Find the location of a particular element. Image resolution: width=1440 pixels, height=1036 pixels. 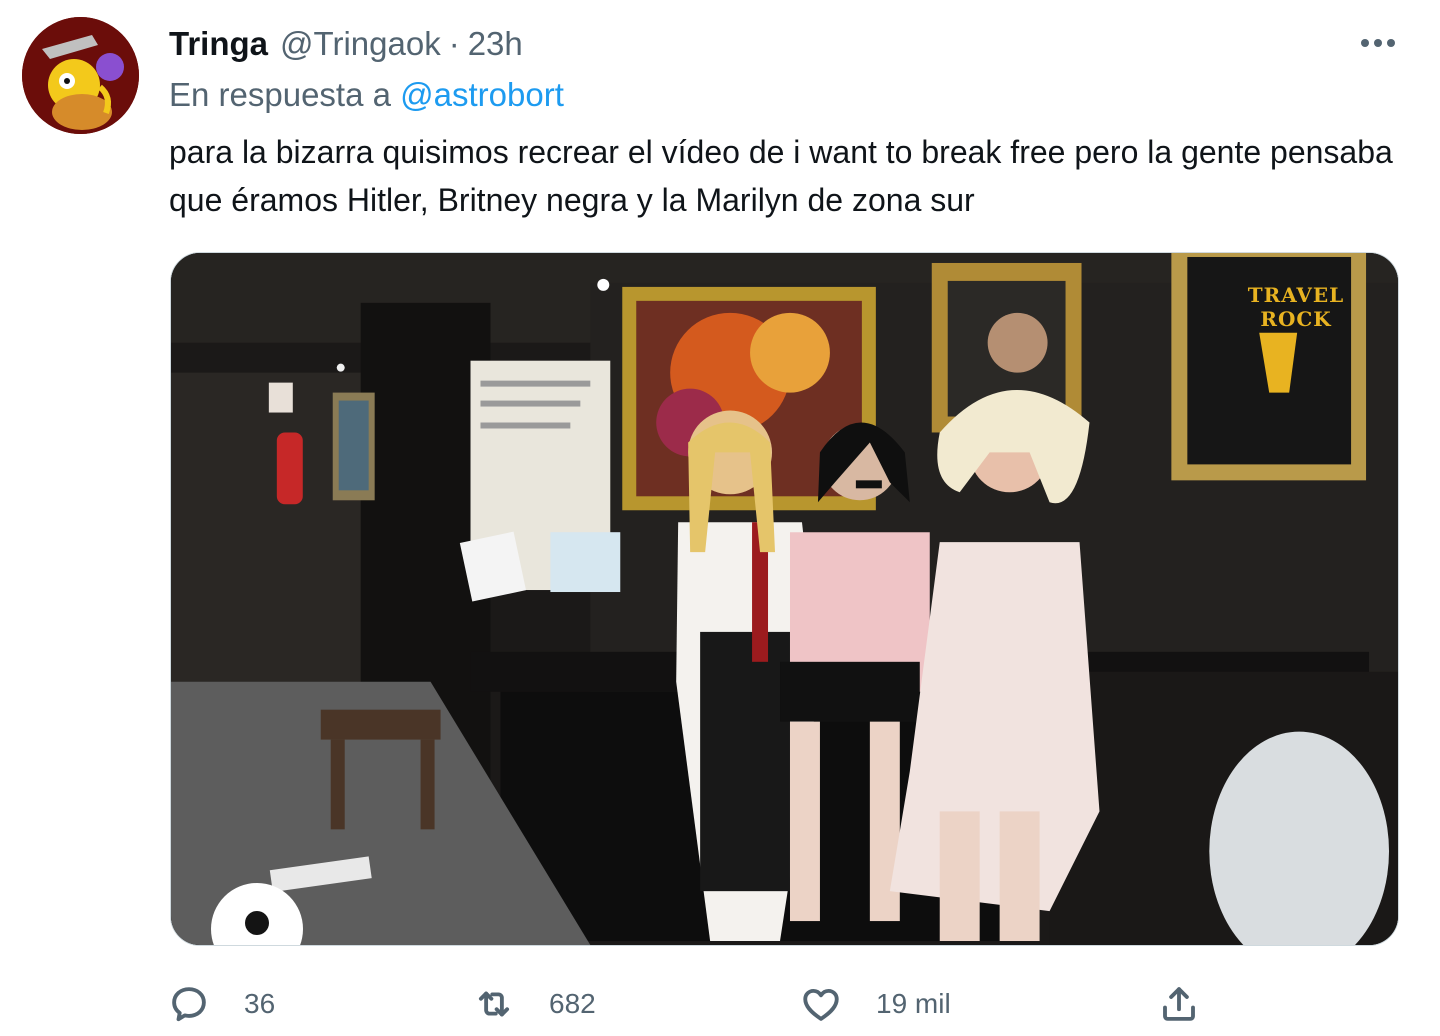

reply-button: 36 is located at coordinates (221, 1004).